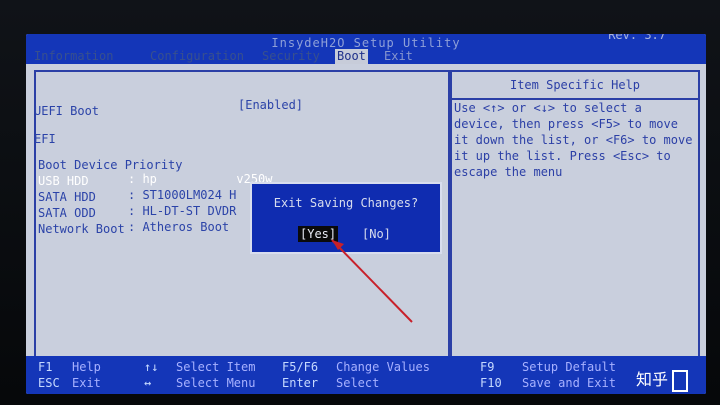 The width and height of the screenshot is (720, 405). What do you see at coordinates (318, 234) in the screenshot?
I see `yes-button: [Yes]` at bounding box center [318, 234].